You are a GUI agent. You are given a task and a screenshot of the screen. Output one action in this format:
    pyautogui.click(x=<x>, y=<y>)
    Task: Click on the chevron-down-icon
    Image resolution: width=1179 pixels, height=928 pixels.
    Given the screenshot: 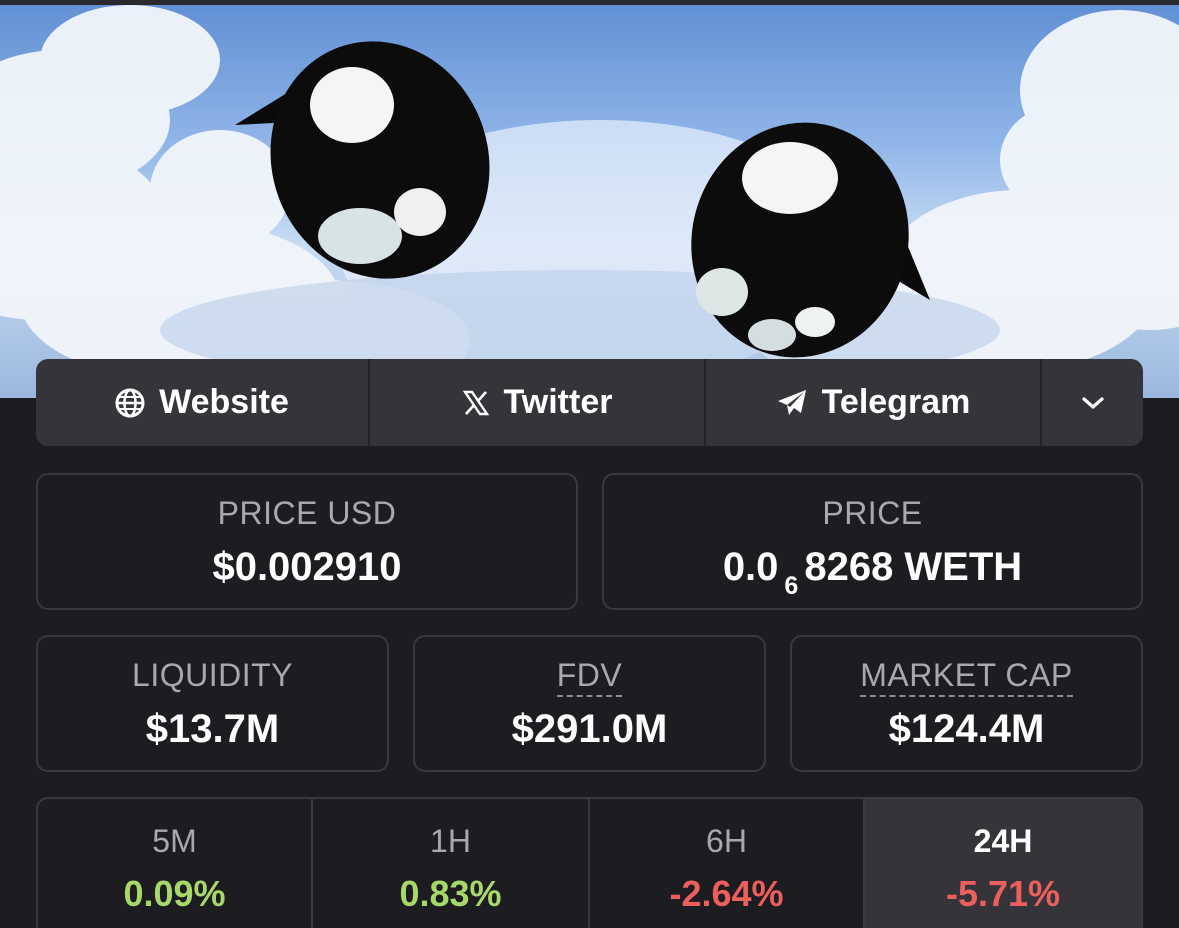 What is the action you would take?
    pyautogui.click(x=1092, y=402)
    